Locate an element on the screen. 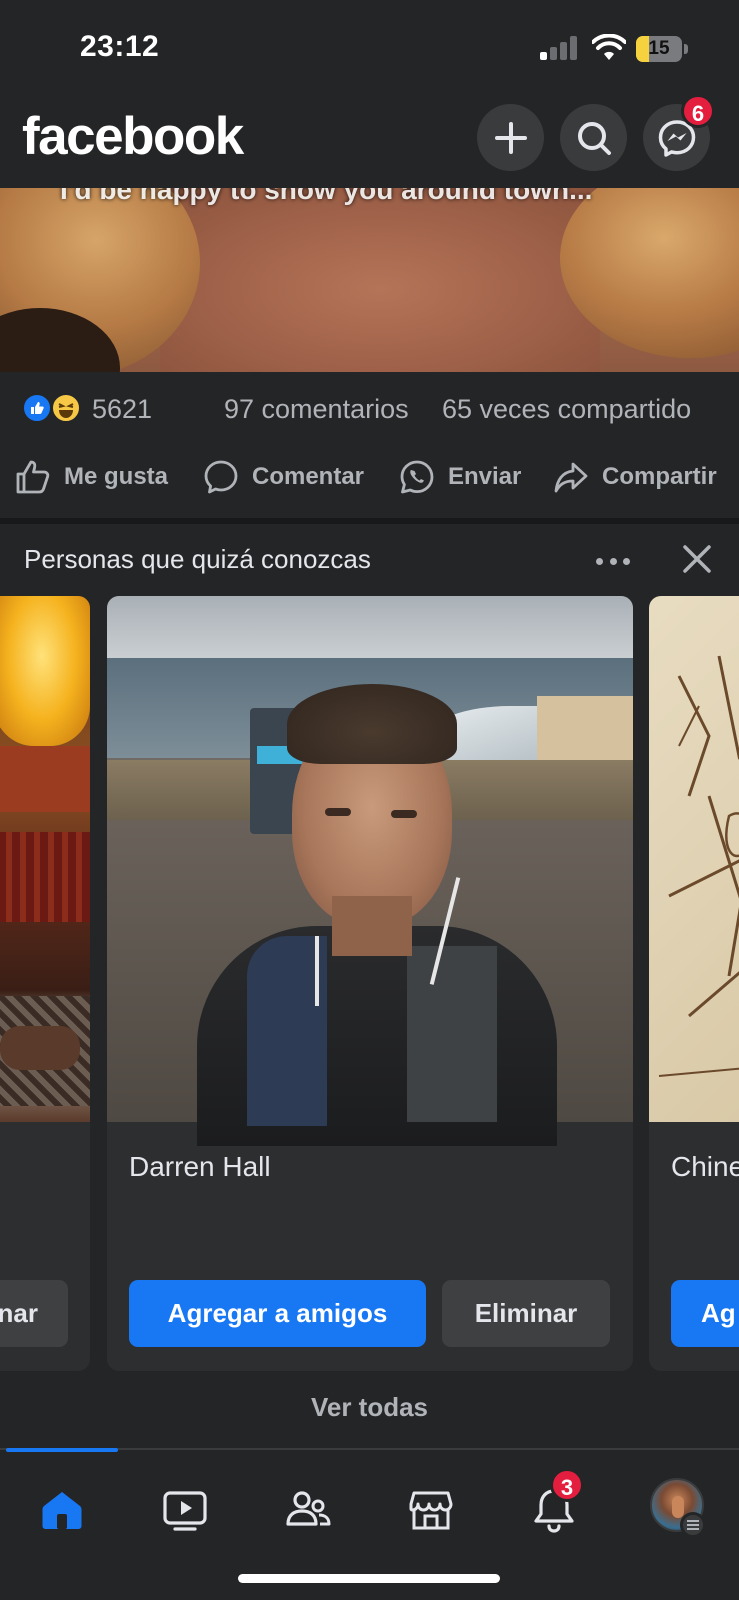  home-icon is located at coordinates (62, 1510).